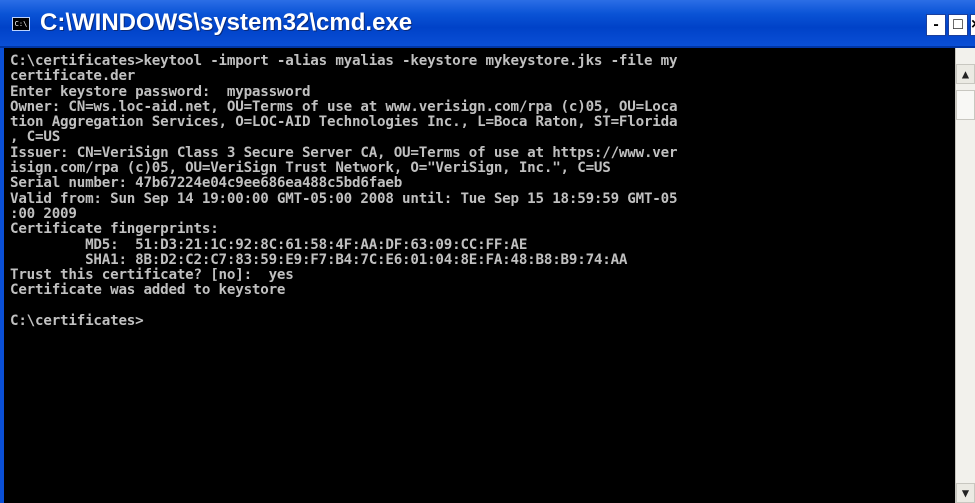 The image size is (975, 503). Describe the element at coordinates (936, 25) in the screenshot. I see `minimize-button: -` at that location.